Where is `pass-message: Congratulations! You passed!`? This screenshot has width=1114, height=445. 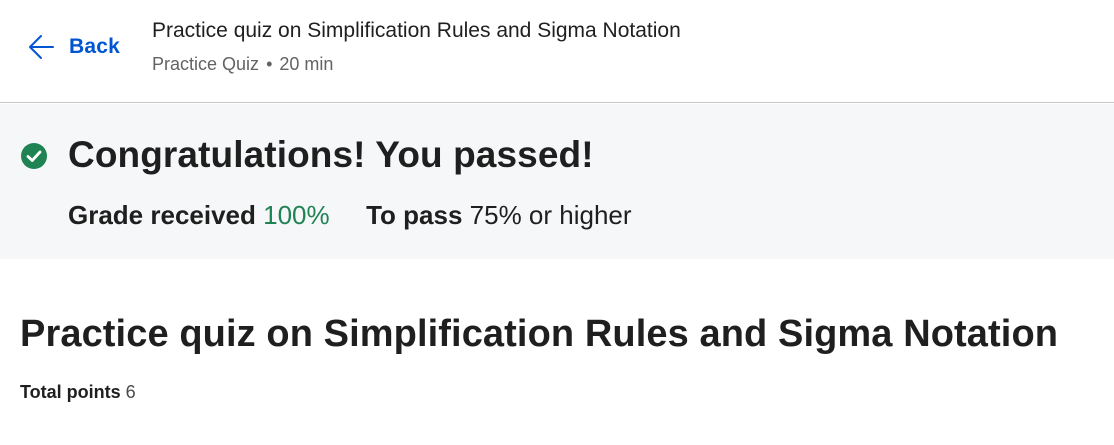
pass-message: Congratulations! You passed! is located at coordinates (331, 154).